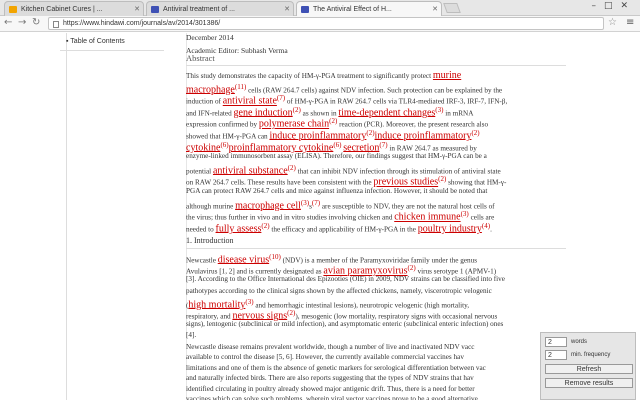  I want to click on remove-results-button: Remove results, so click(589, 383).